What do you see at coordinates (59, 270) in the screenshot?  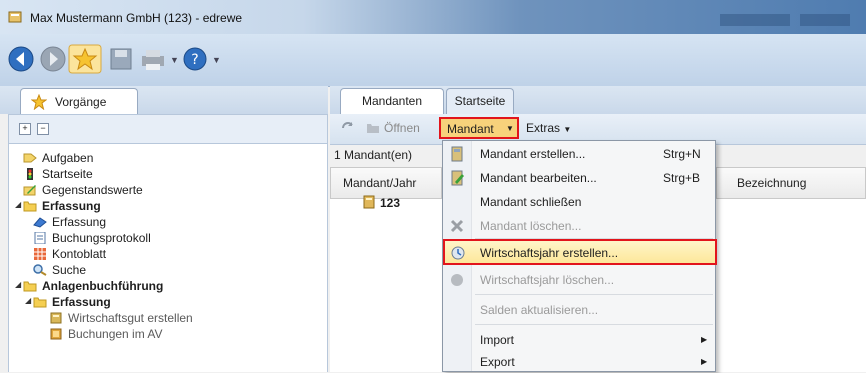 I see `tree-item: Suche` at bounding box center [59, 270].